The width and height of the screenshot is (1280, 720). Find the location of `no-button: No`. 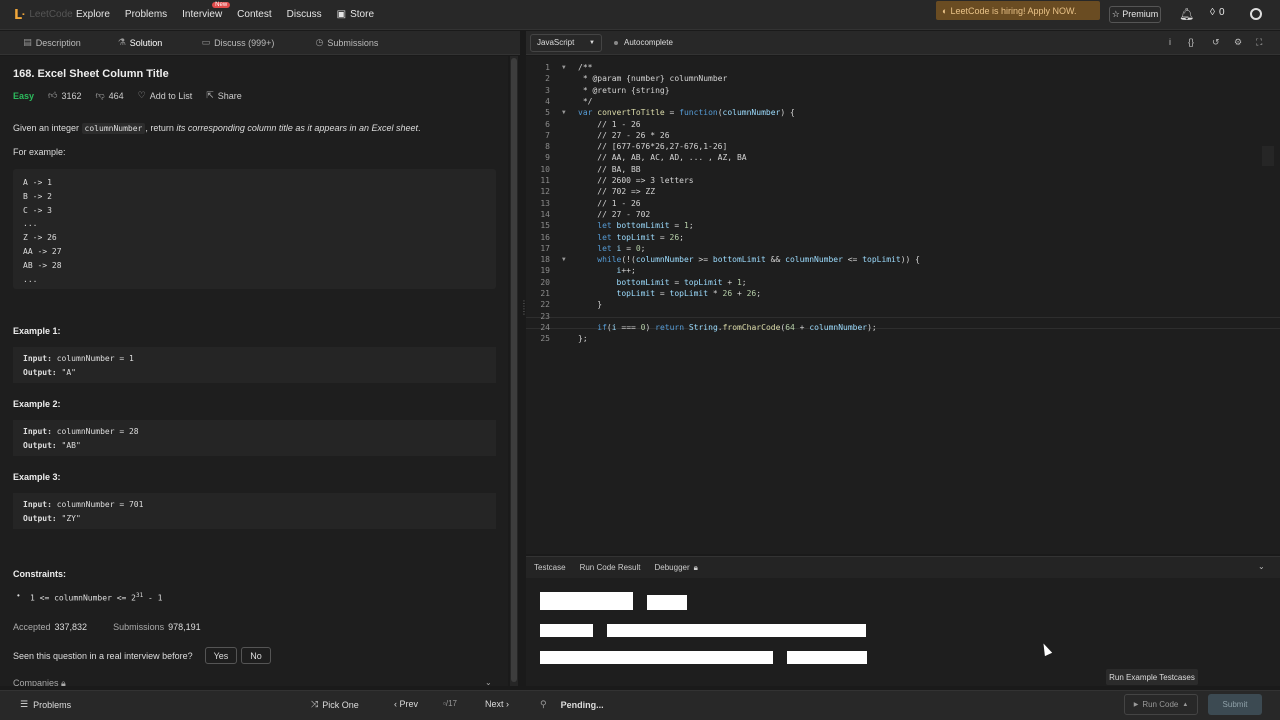

no-button: No is located at coordinates (256, 655).